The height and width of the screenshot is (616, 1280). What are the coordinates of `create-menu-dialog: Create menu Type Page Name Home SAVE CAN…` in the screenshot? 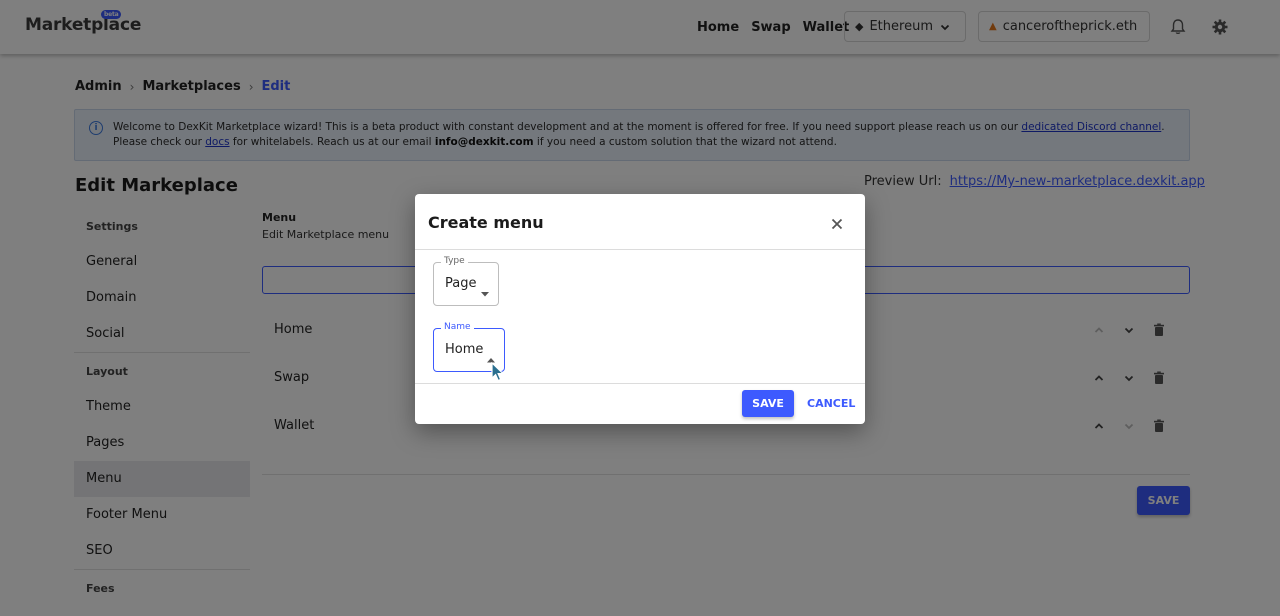 It's located at (640, 309).